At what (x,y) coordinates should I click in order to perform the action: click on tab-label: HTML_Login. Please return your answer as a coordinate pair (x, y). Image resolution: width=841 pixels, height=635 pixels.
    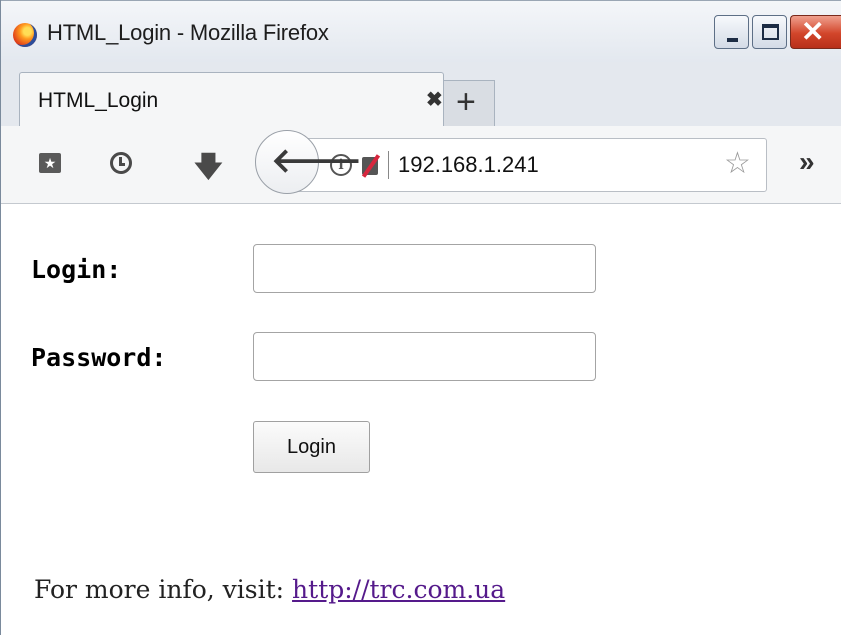
    Looking at the image, I should click on (98, 100).